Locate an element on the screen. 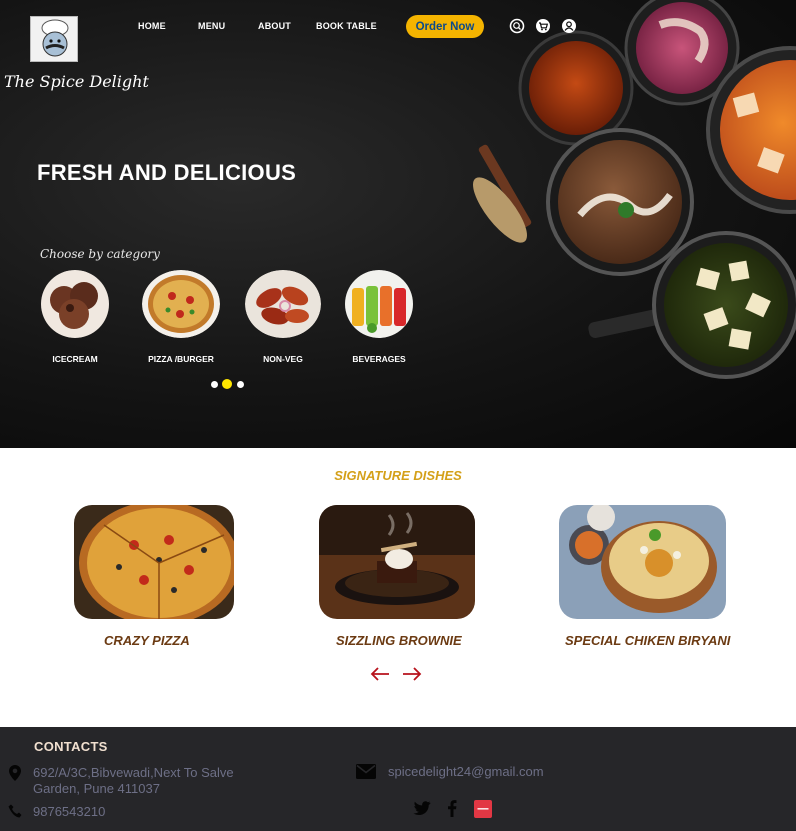 Image resolution: width=796 pixels, height=831 pixels. dish-card-crazy-pizza: CRAZY PIZZA is located at coordinates (156, 574).